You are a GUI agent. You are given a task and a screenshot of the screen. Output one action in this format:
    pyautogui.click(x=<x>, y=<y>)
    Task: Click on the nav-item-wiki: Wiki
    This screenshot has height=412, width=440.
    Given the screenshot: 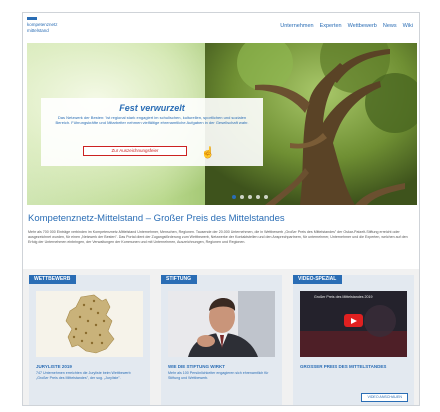 What is the action you would take?
    pyautogui.click(x=408, y=26)
    